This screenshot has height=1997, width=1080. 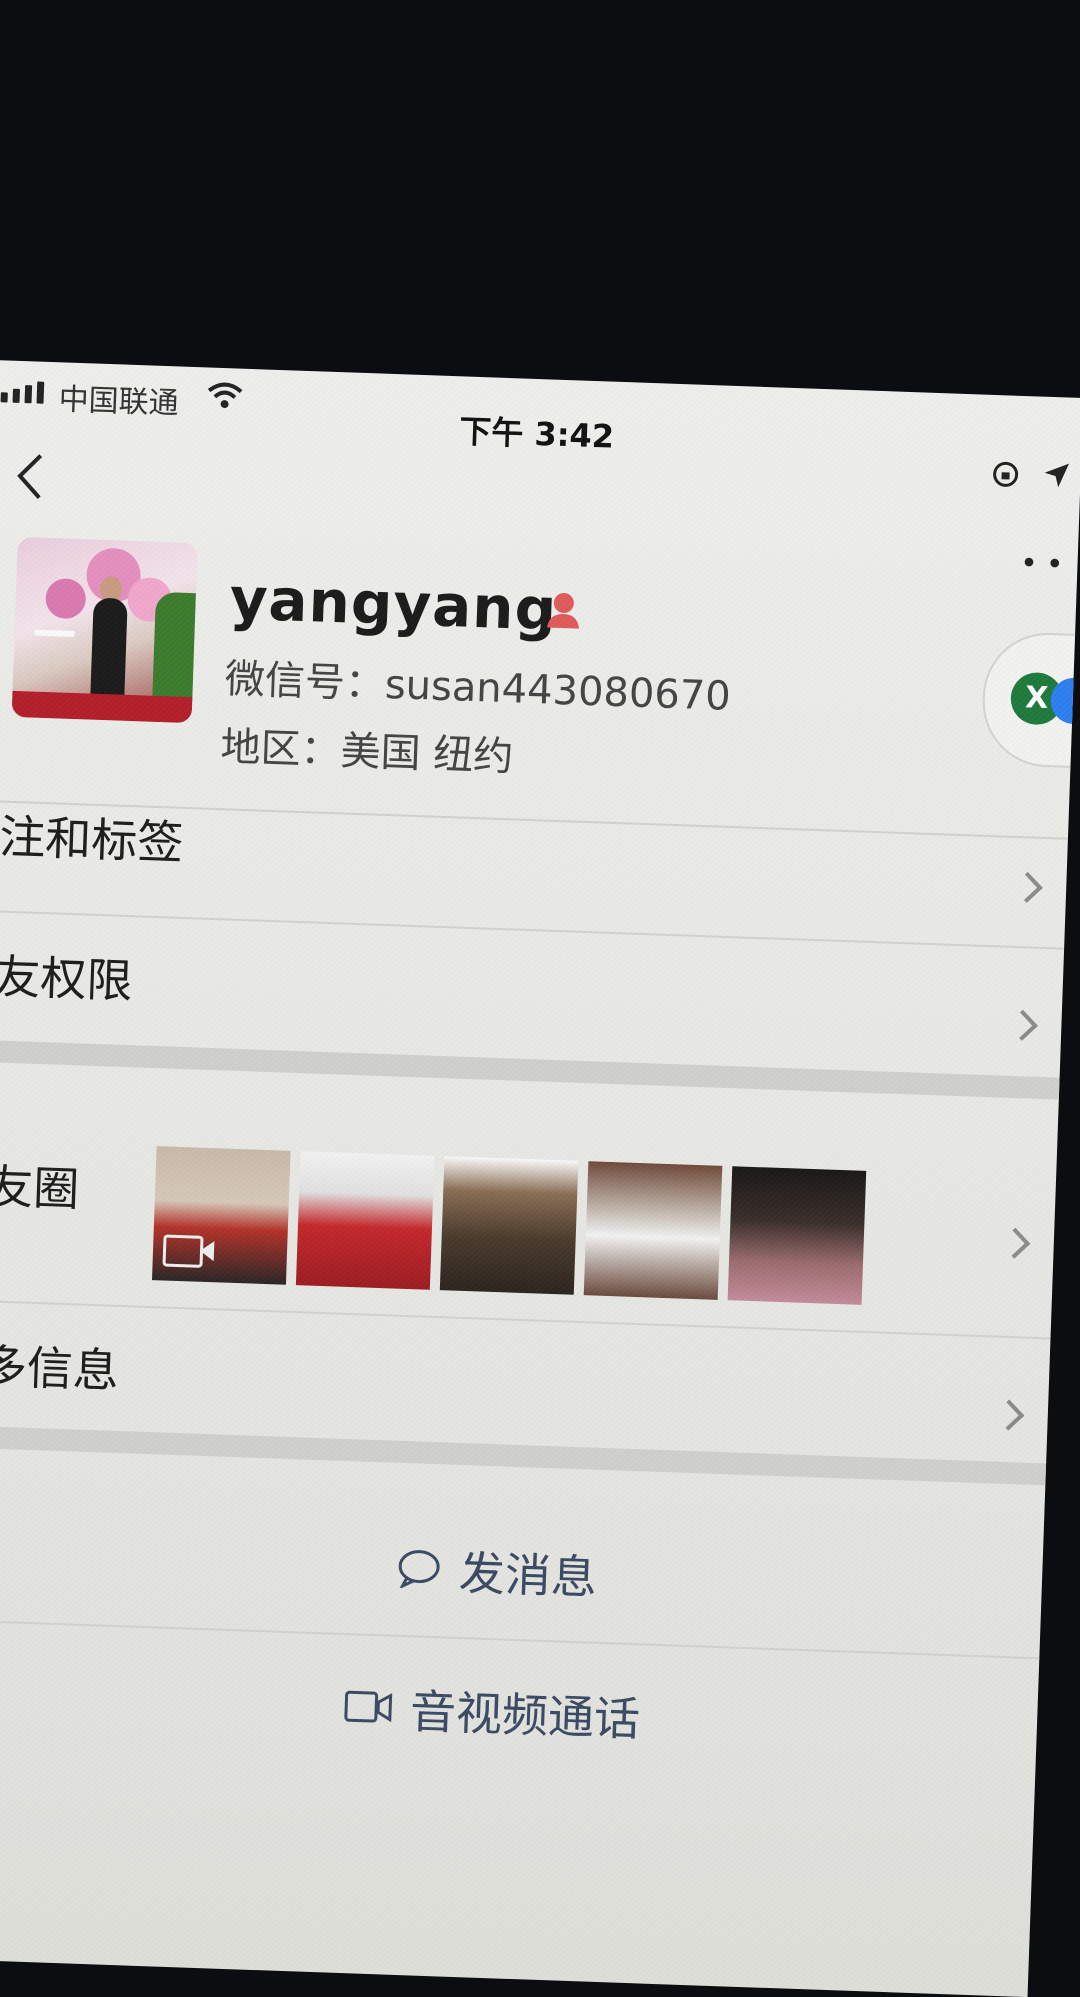 What do you see at coordinates (366, 752) in the screenshot?
I see `region-info: 地区：美国 纽约` at bounding box center [366, 752].